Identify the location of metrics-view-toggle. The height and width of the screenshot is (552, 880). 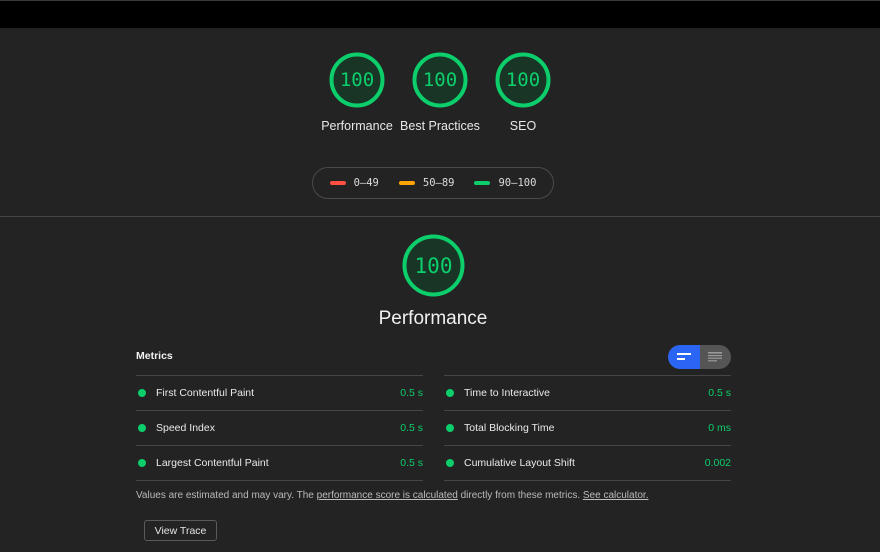
(699, 357).